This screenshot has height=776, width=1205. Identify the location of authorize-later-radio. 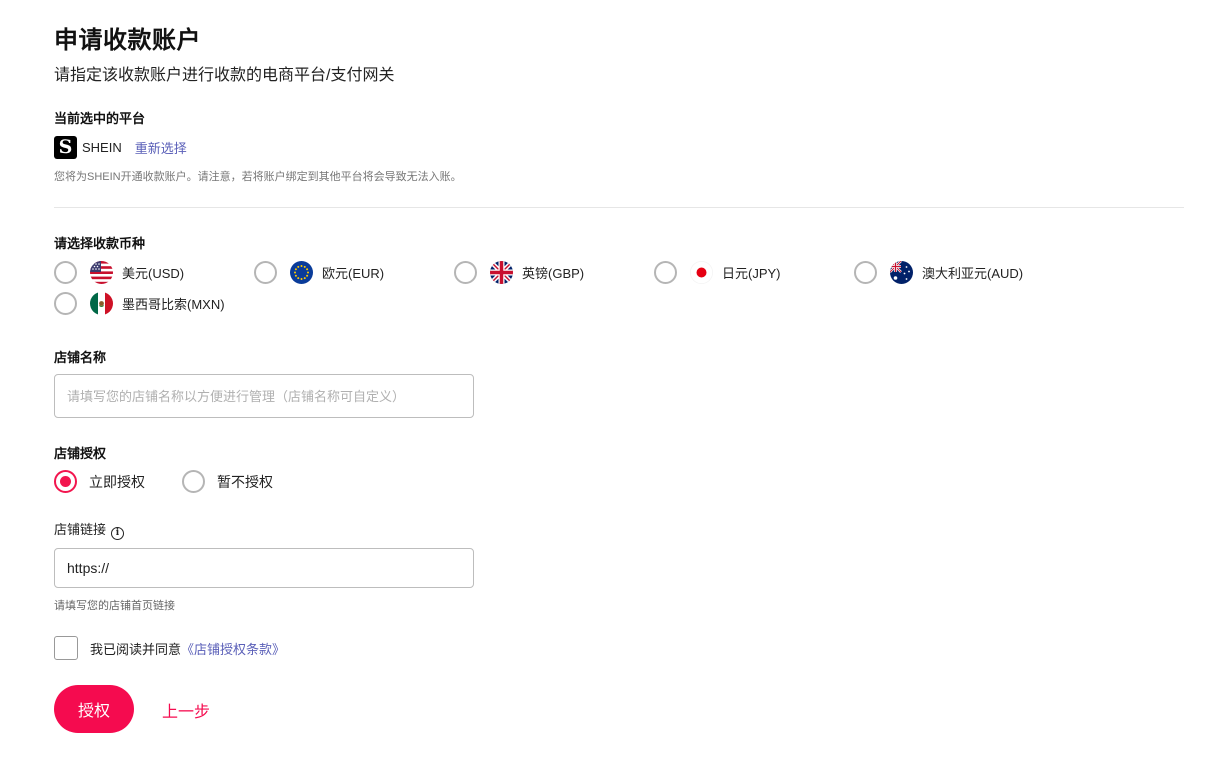
(193, 481).